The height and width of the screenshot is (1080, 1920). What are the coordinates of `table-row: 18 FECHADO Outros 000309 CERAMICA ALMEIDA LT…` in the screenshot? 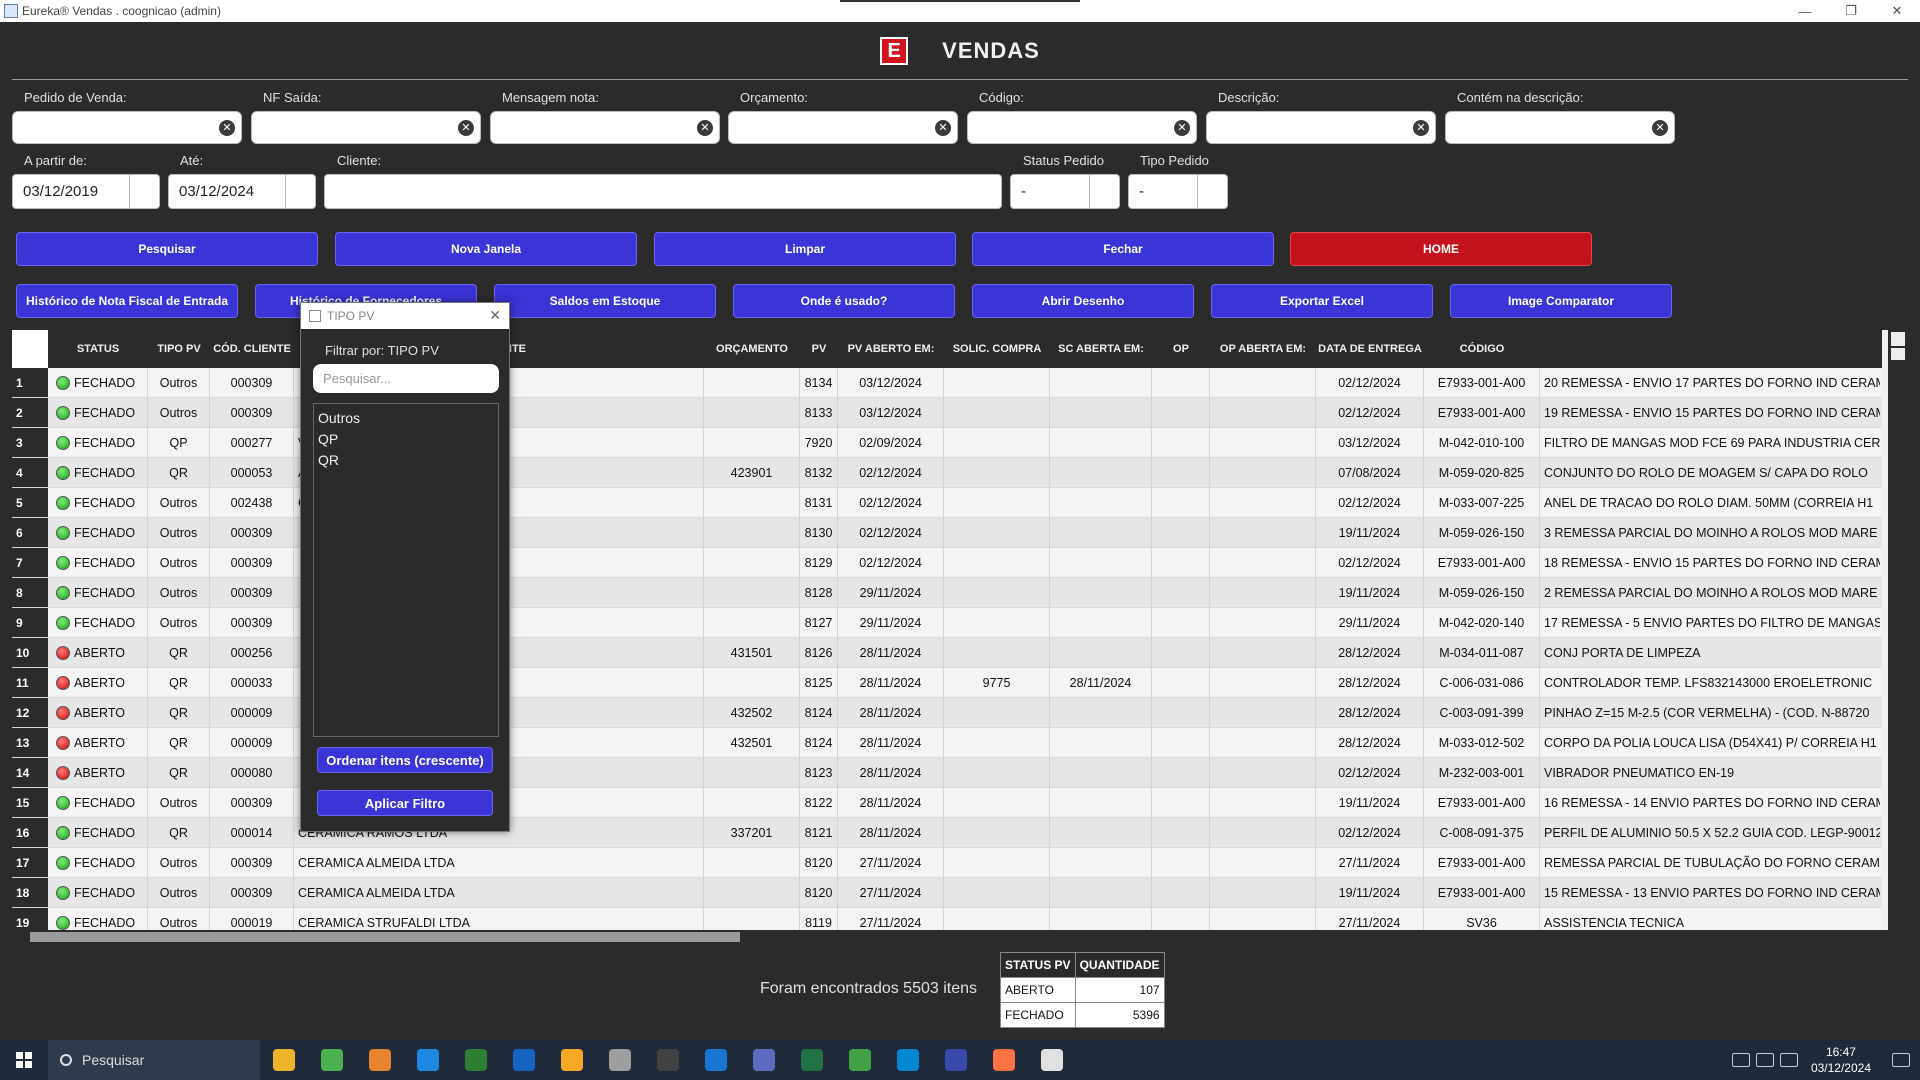 It's located at (947, 893).